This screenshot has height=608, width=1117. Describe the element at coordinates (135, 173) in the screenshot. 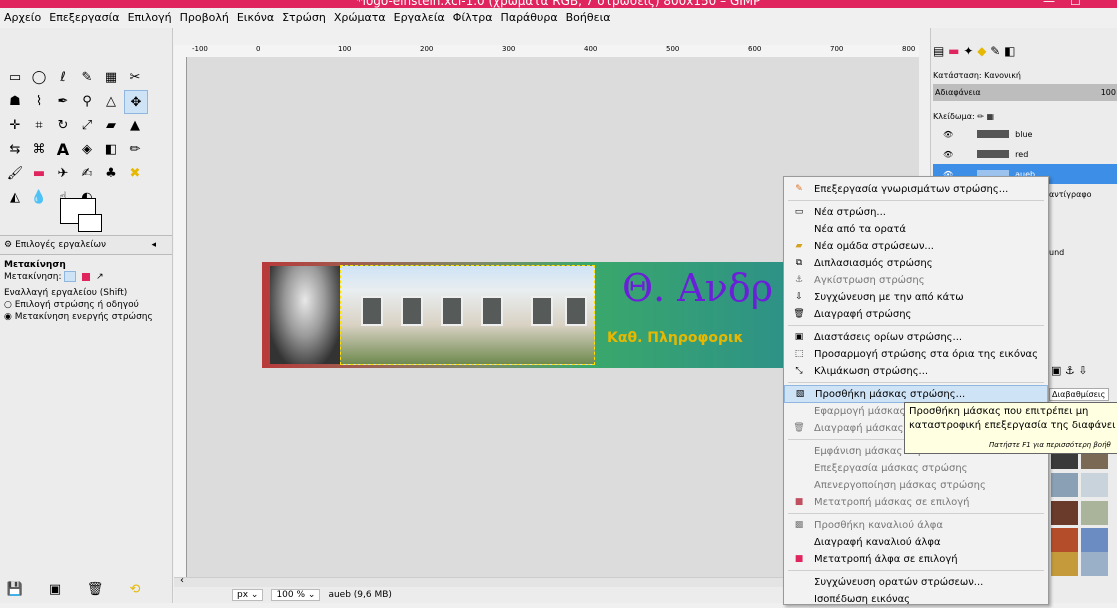

I see `heal-icon: ✖` at that location.